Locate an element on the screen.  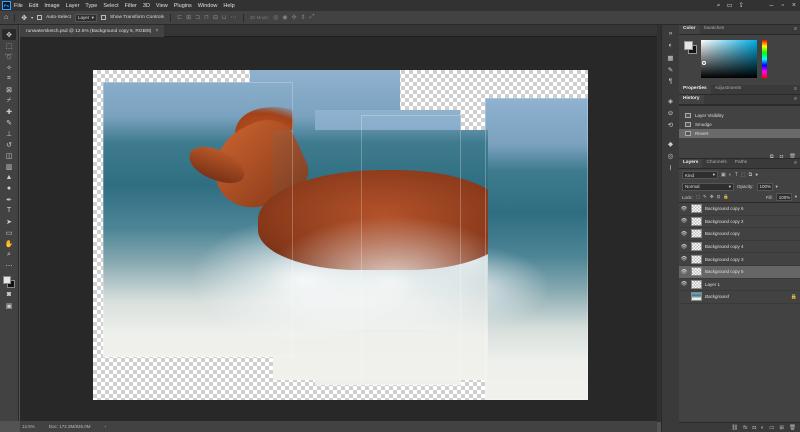
menu-help: Help is located at coordinates (228, 6).